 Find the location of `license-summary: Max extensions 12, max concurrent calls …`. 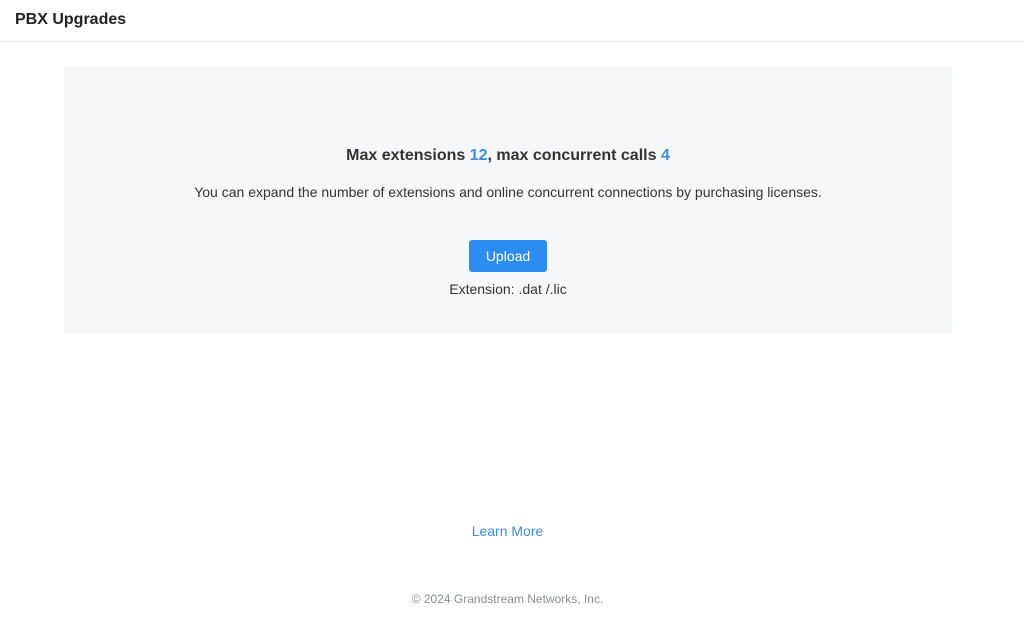

license-summary: Max extensions 12, max concurrent calls … is located at coordinates (508, 156).